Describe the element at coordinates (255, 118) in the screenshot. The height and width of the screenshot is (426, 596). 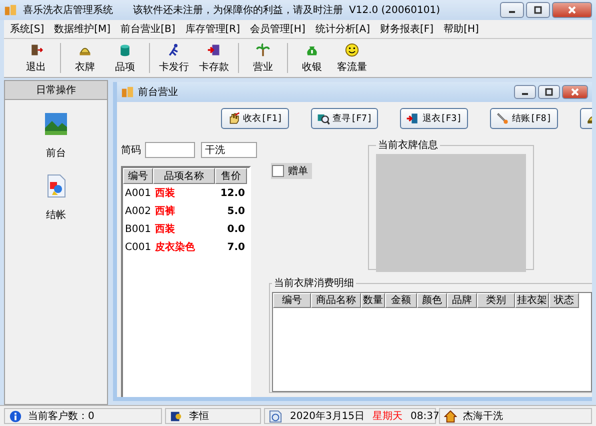
I see `action-button: 收衣[F1]` at that location.